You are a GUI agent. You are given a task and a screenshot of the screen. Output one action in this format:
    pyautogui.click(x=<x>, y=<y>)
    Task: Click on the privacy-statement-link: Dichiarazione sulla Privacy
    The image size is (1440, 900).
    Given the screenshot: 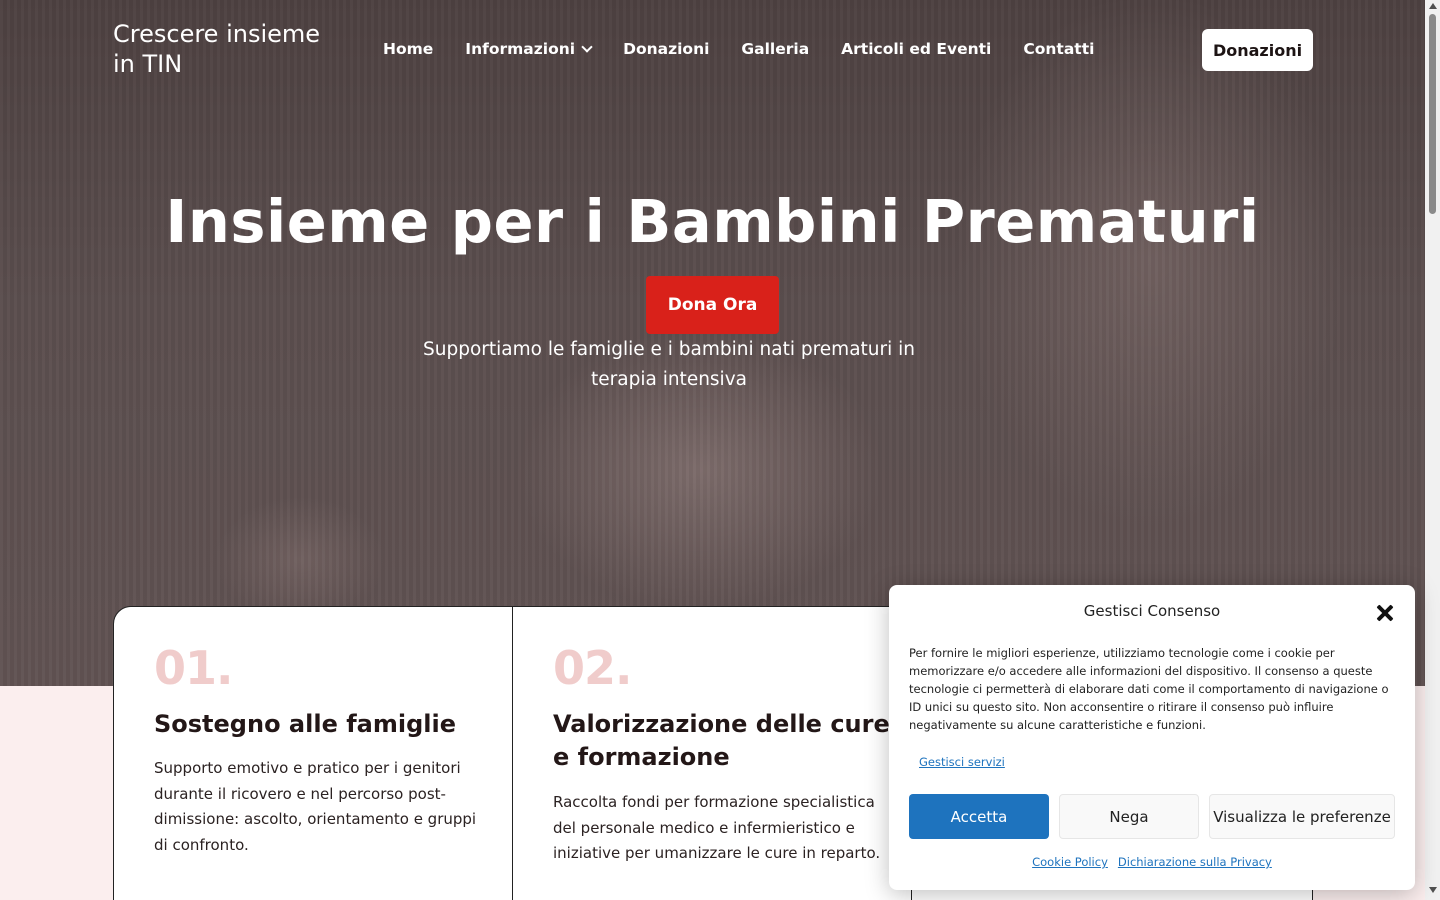 What is the action you would take?
    pyautogui.click(x=1195, y=862)
    